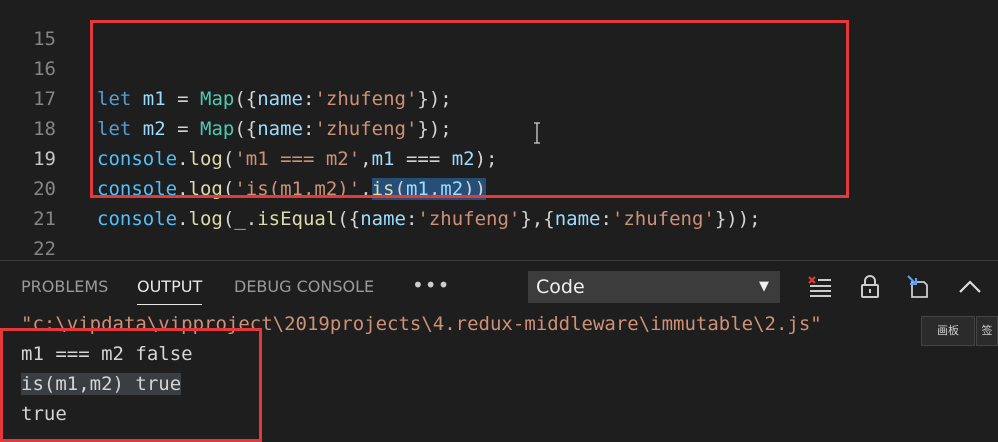  Describe the element at coordinates (64, 287) in the screenshot. I see `tab-problems: PROBLEMS` at that location.